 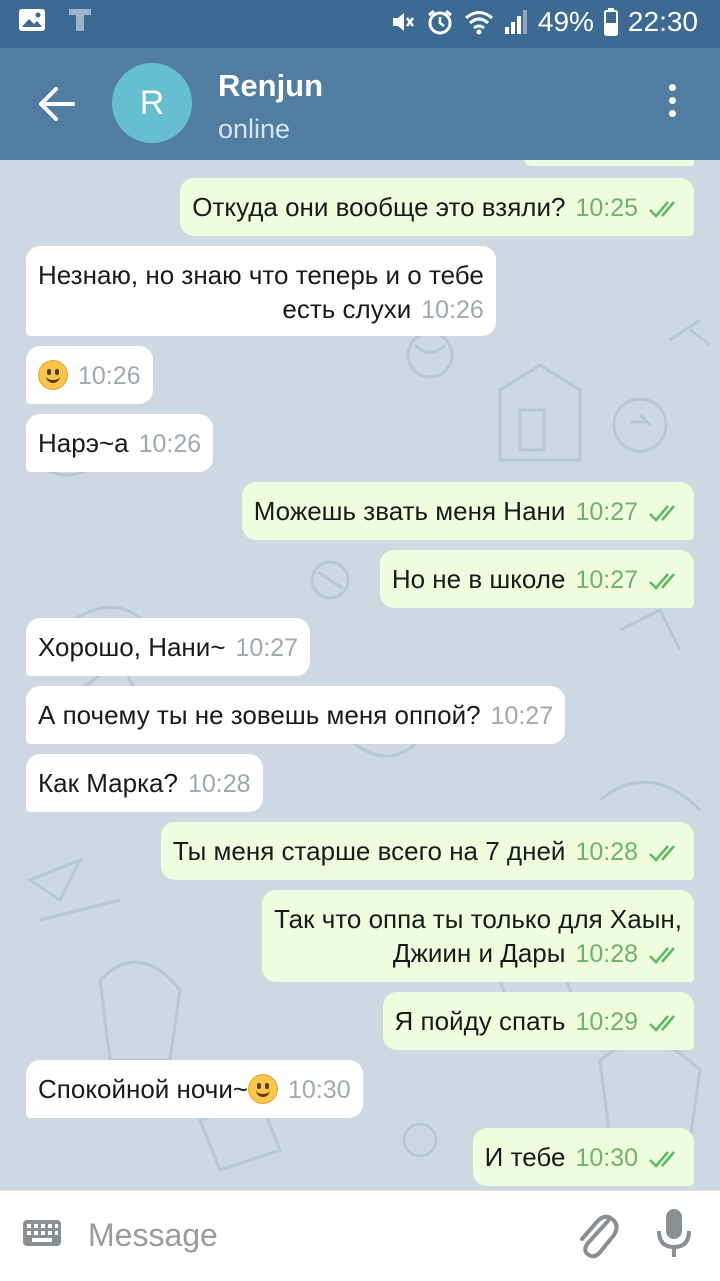 I want to click on message-line: Джиин и Дары 10:28, so click(x=478, y=953).